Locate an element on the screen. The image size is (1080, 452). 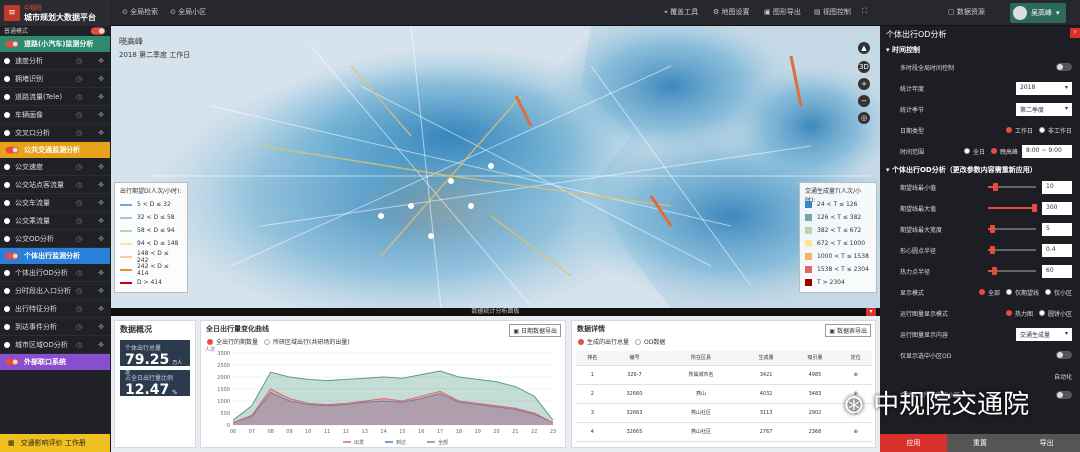
param-input: 5 is located at coordinates (1057, 229).